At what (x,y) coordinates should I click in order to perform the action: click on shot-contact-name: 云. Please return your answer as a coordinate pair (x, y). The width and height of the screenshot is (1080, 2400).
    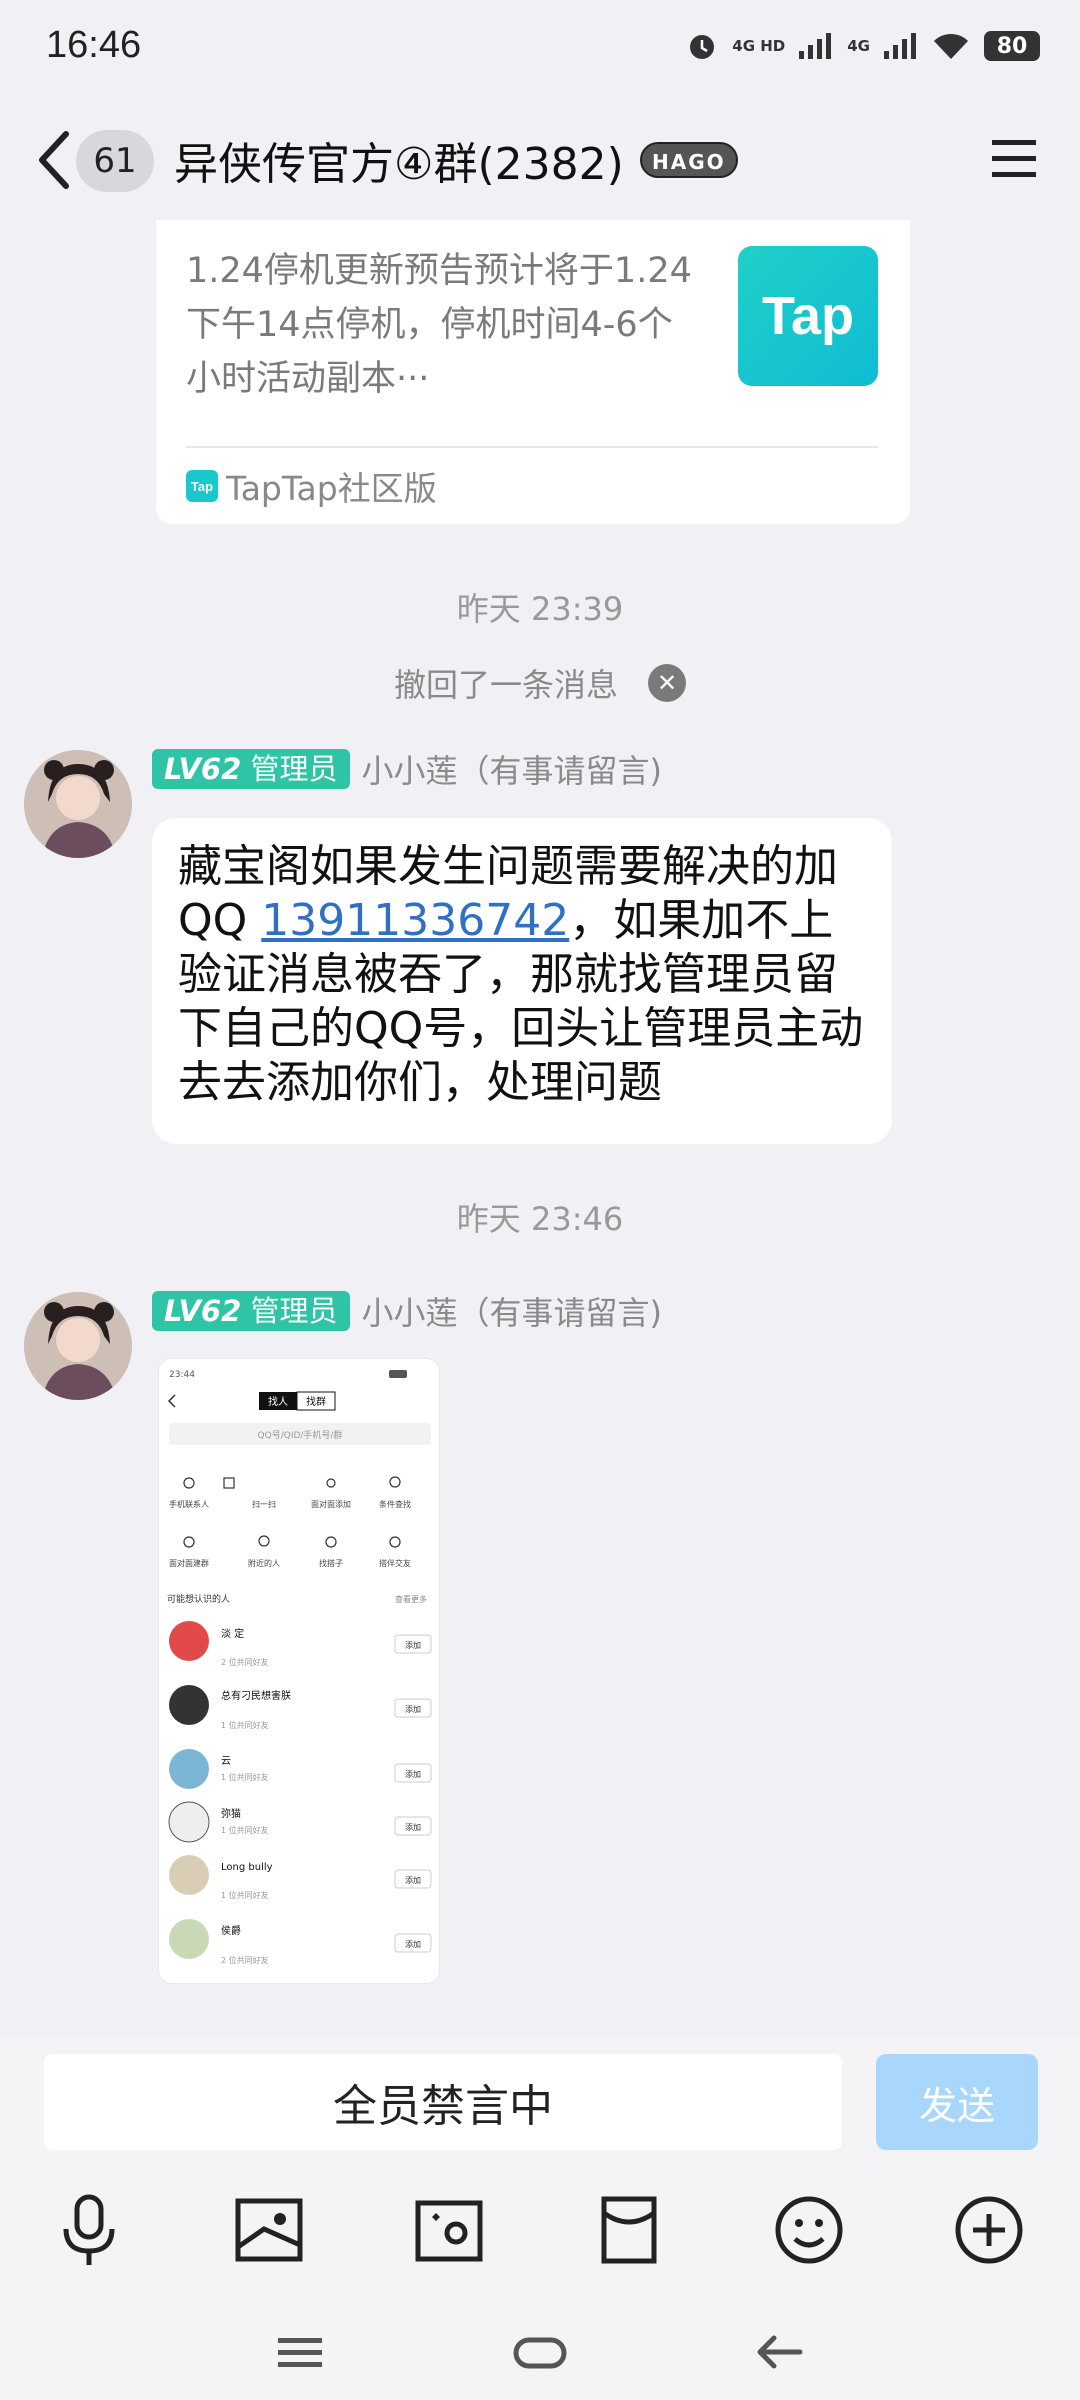
    Looking at the image, I should click on (226, 1761).